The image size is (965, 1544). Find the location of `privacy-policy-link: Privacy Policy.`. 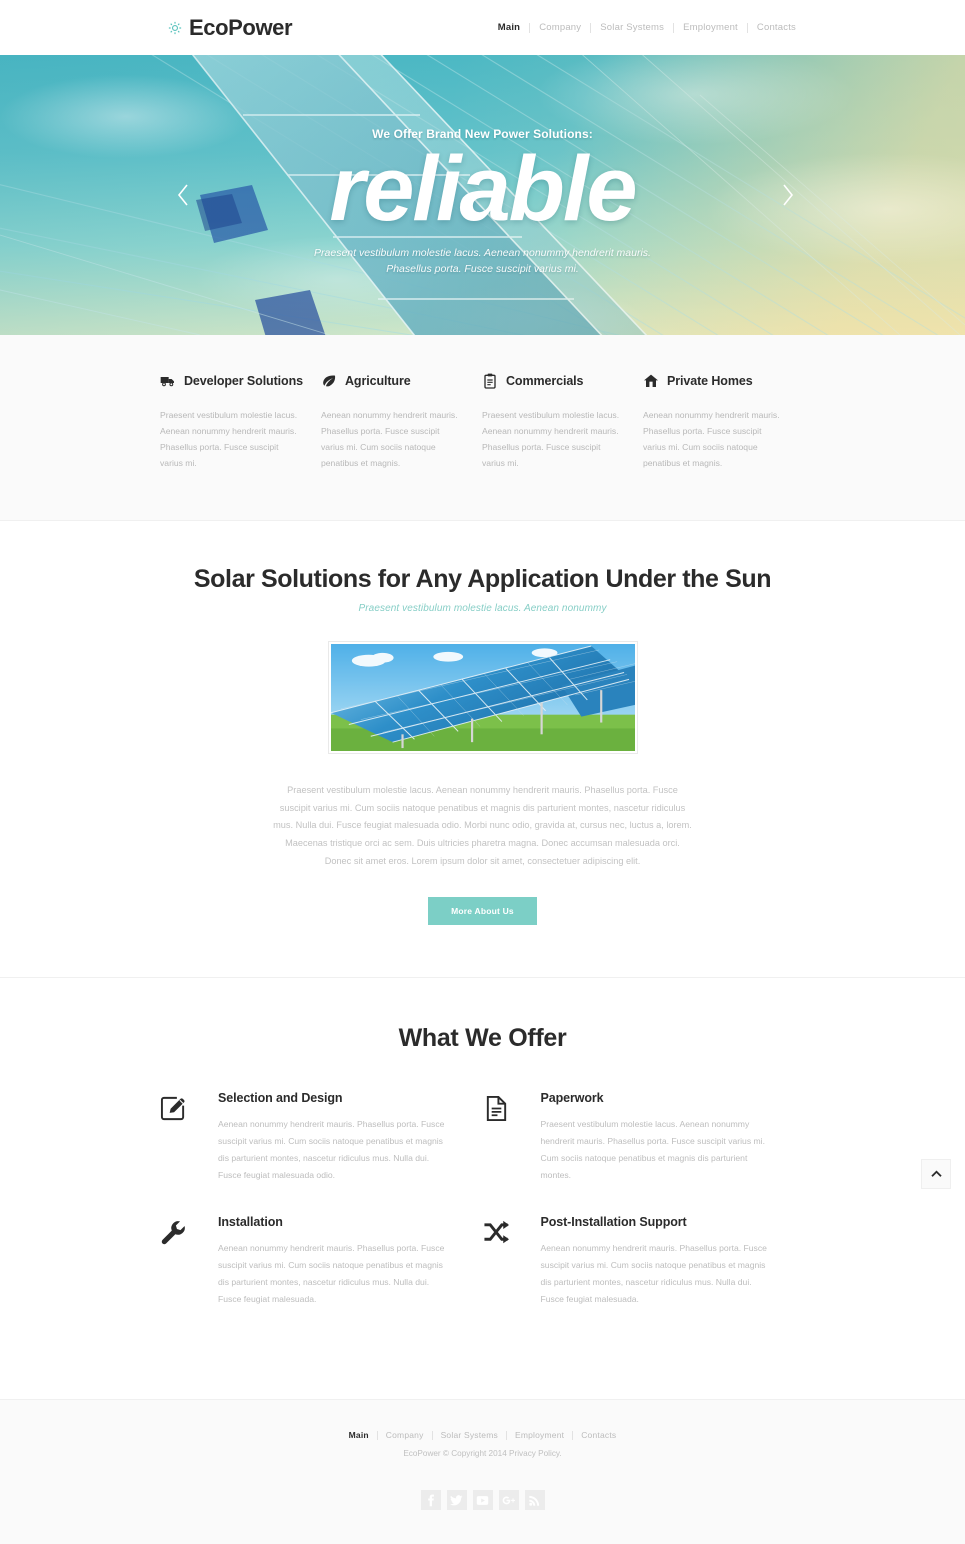

privacy-policy-link: Privacy Policy. is located at coordinates (535, 1453).